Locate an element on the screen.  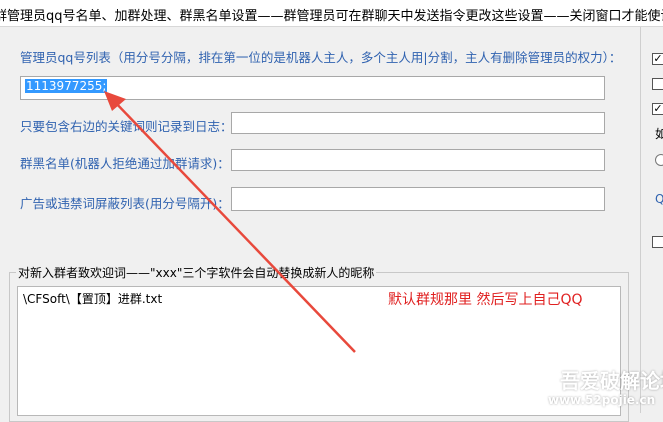
watermark-logo: 吾爱破解论坛 is located at coordinates (611, 381).